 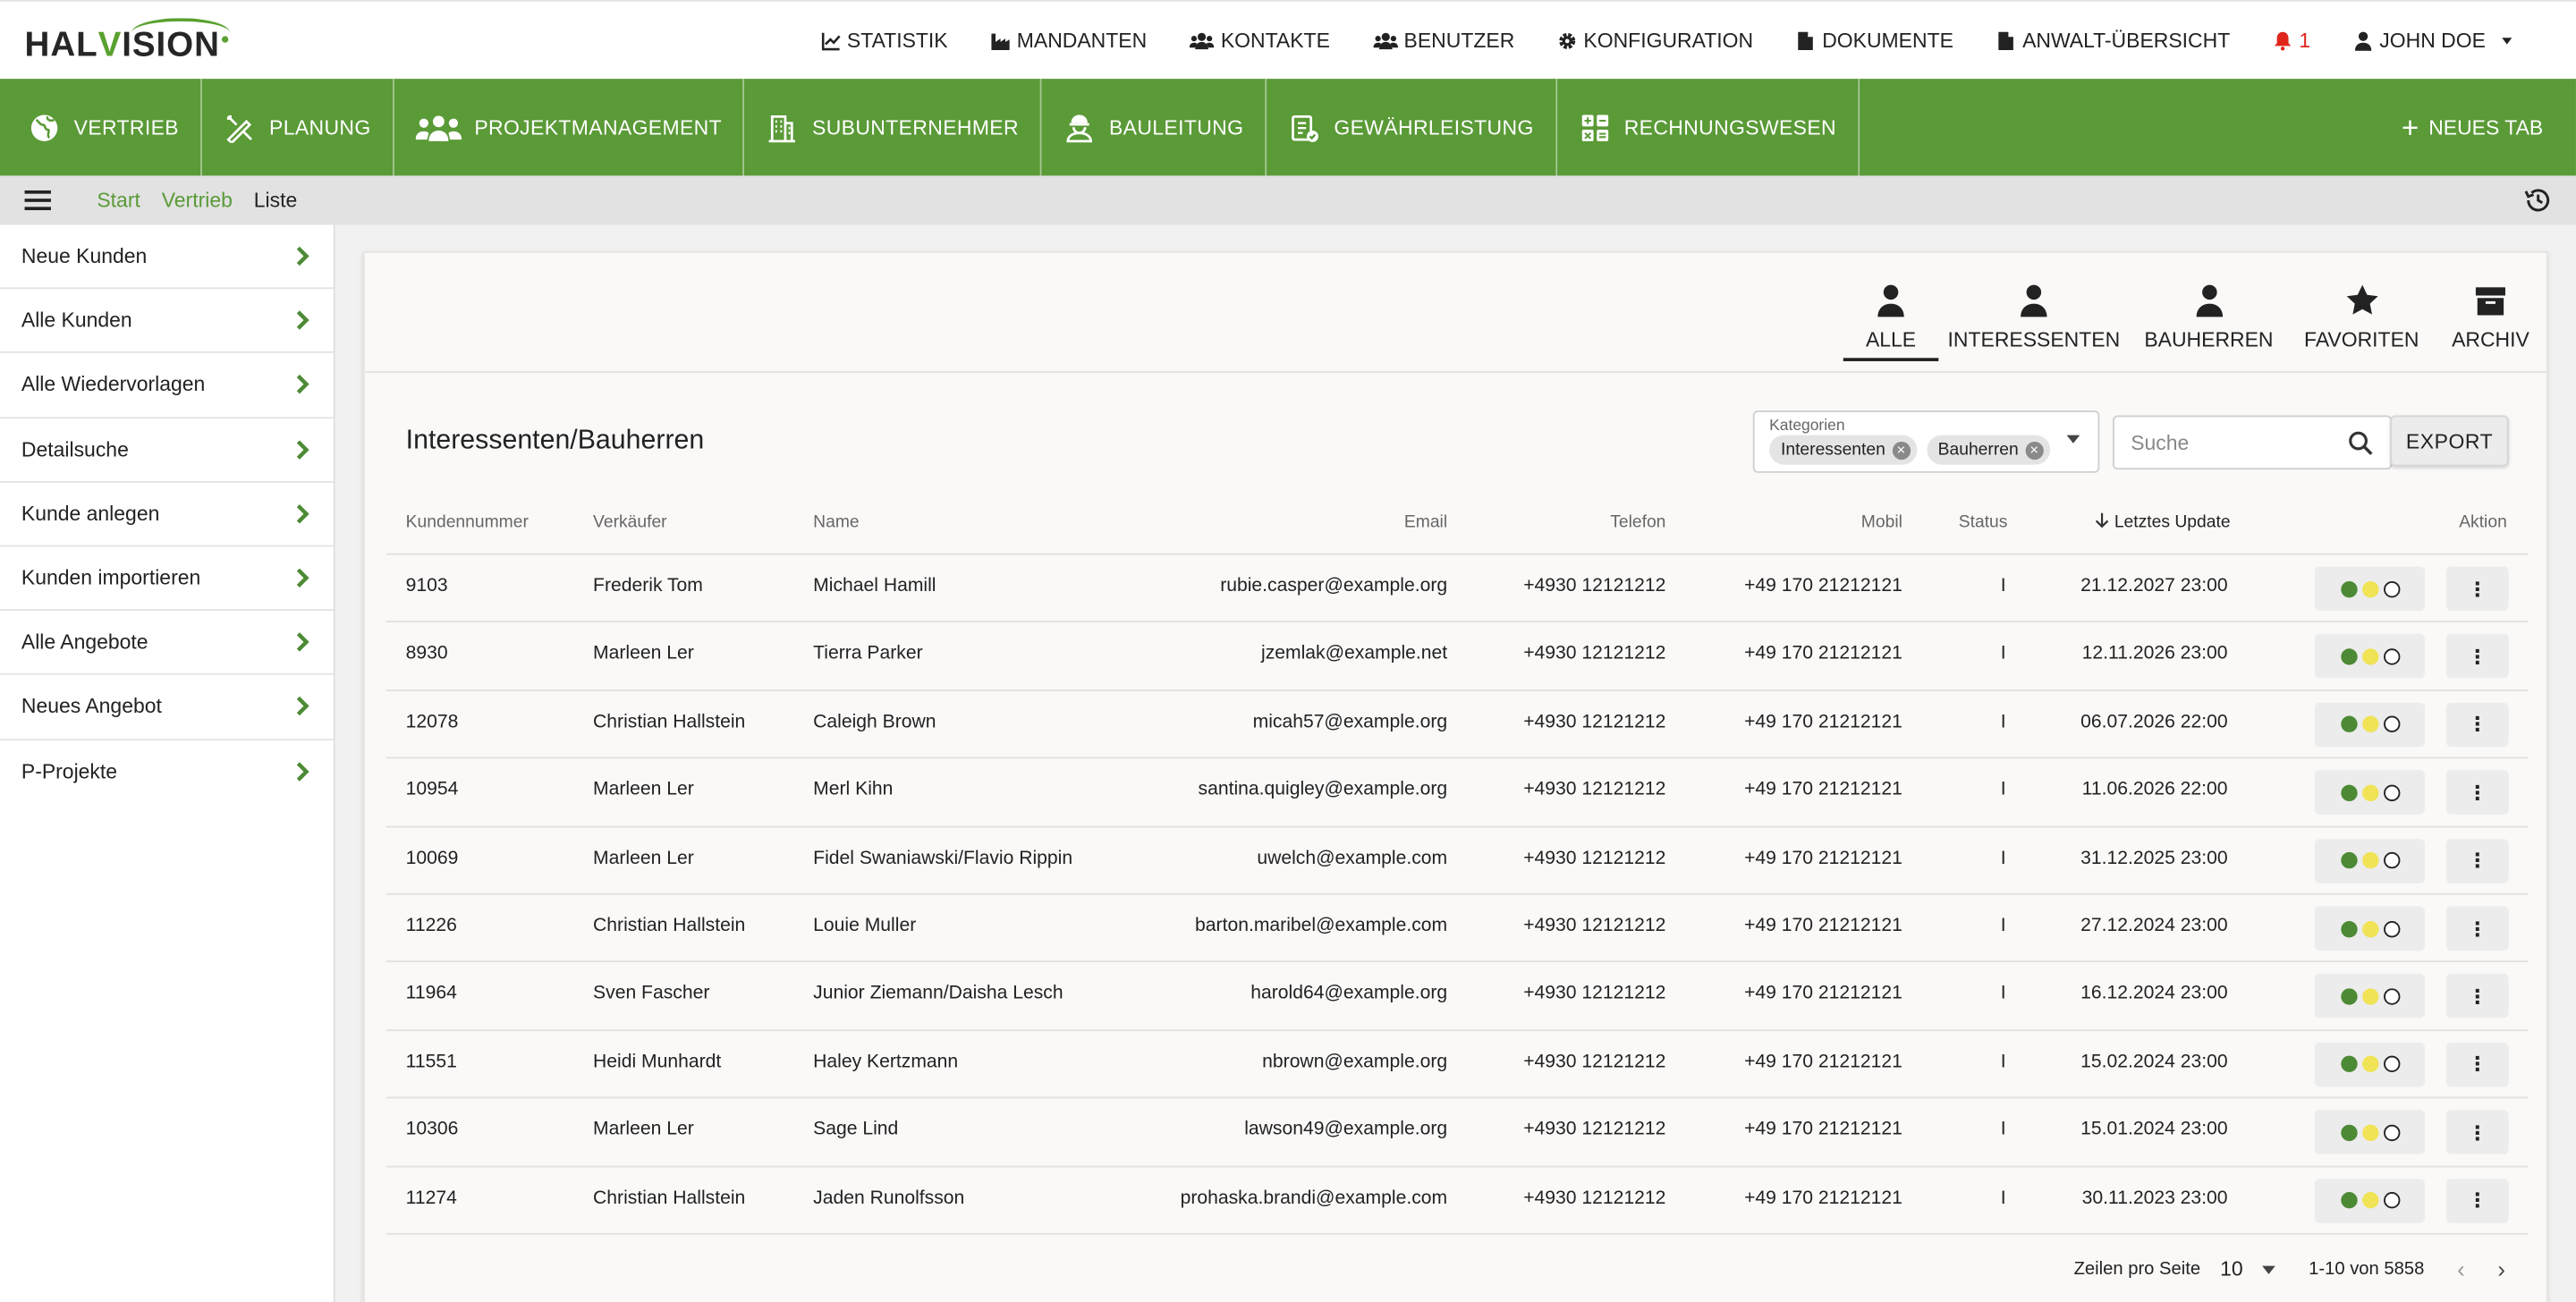 What do you see at coordinates (167, 643) in the screenshot?
I see `sidebar-item-alle-angebote: Alle Angebote` at bounding box center [167, 643].